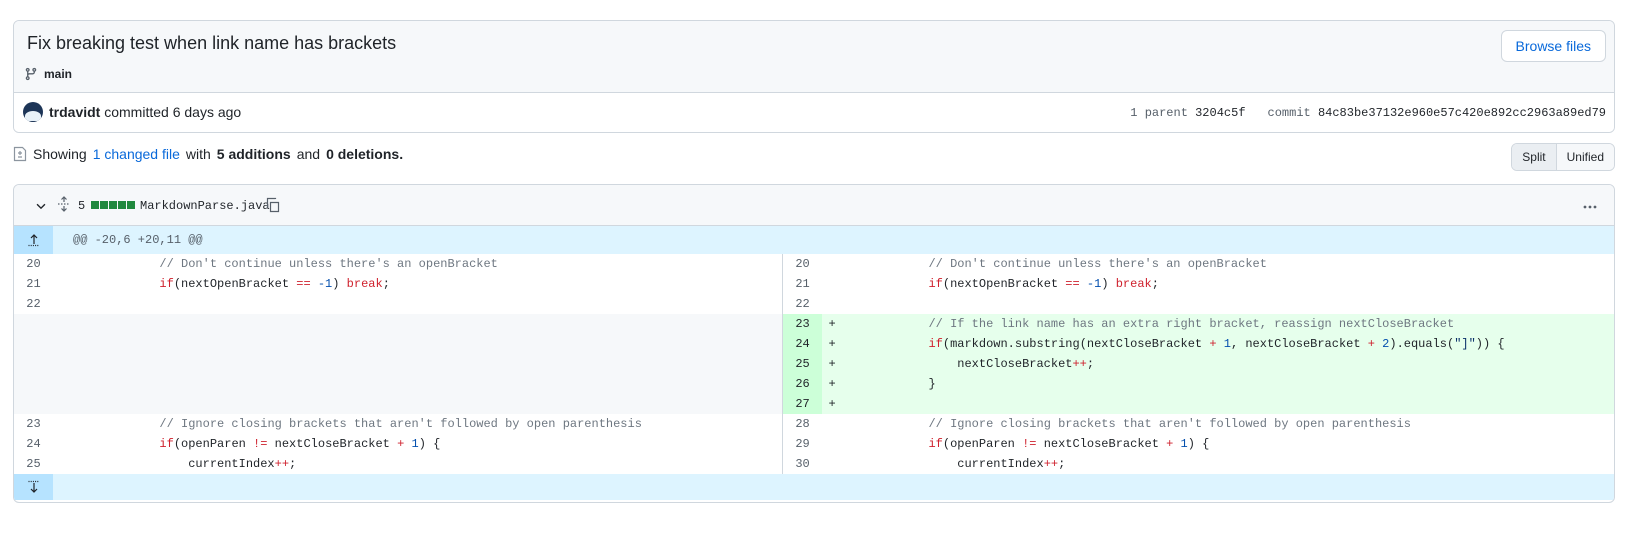  What do you see at coordinates (41, 206) in the screenshot?
I see `chevron-down-icon` at bounding box center [41, 206].